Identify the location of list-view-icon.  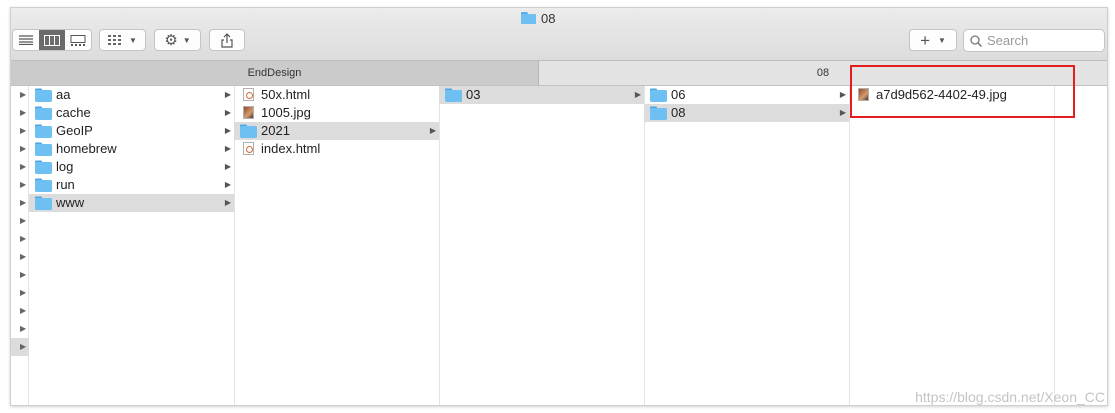
(26, 40).